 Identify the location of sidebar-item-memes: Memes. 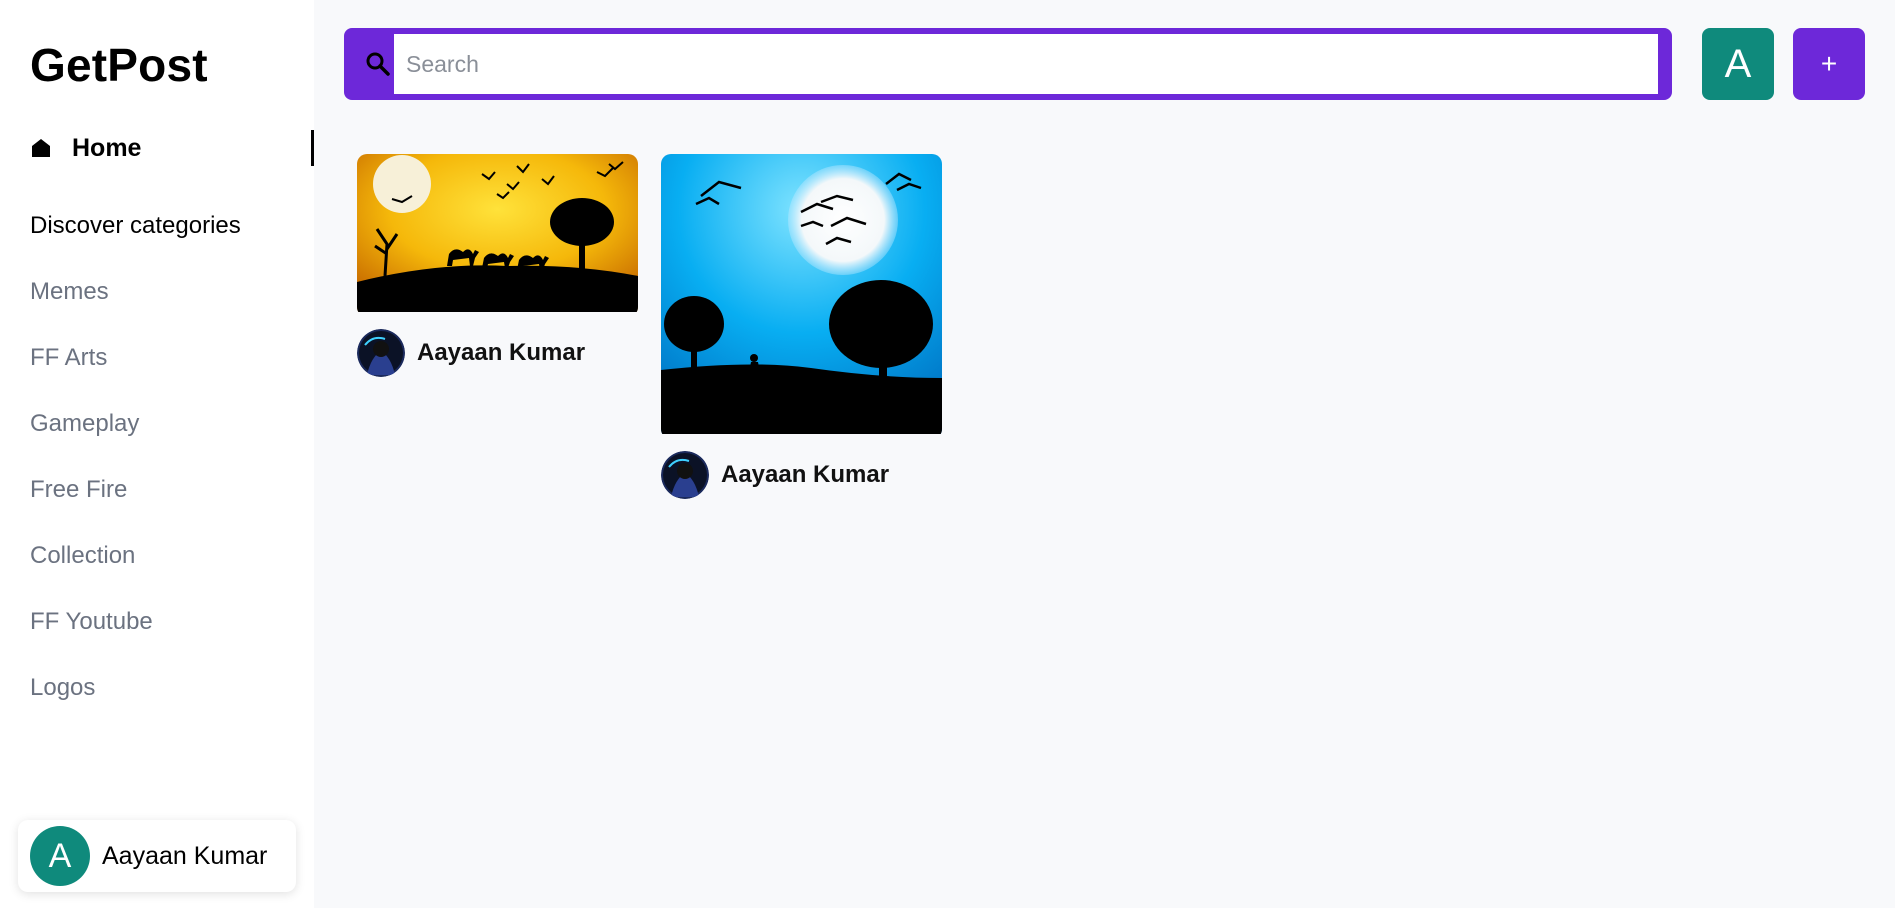
(69, 292).